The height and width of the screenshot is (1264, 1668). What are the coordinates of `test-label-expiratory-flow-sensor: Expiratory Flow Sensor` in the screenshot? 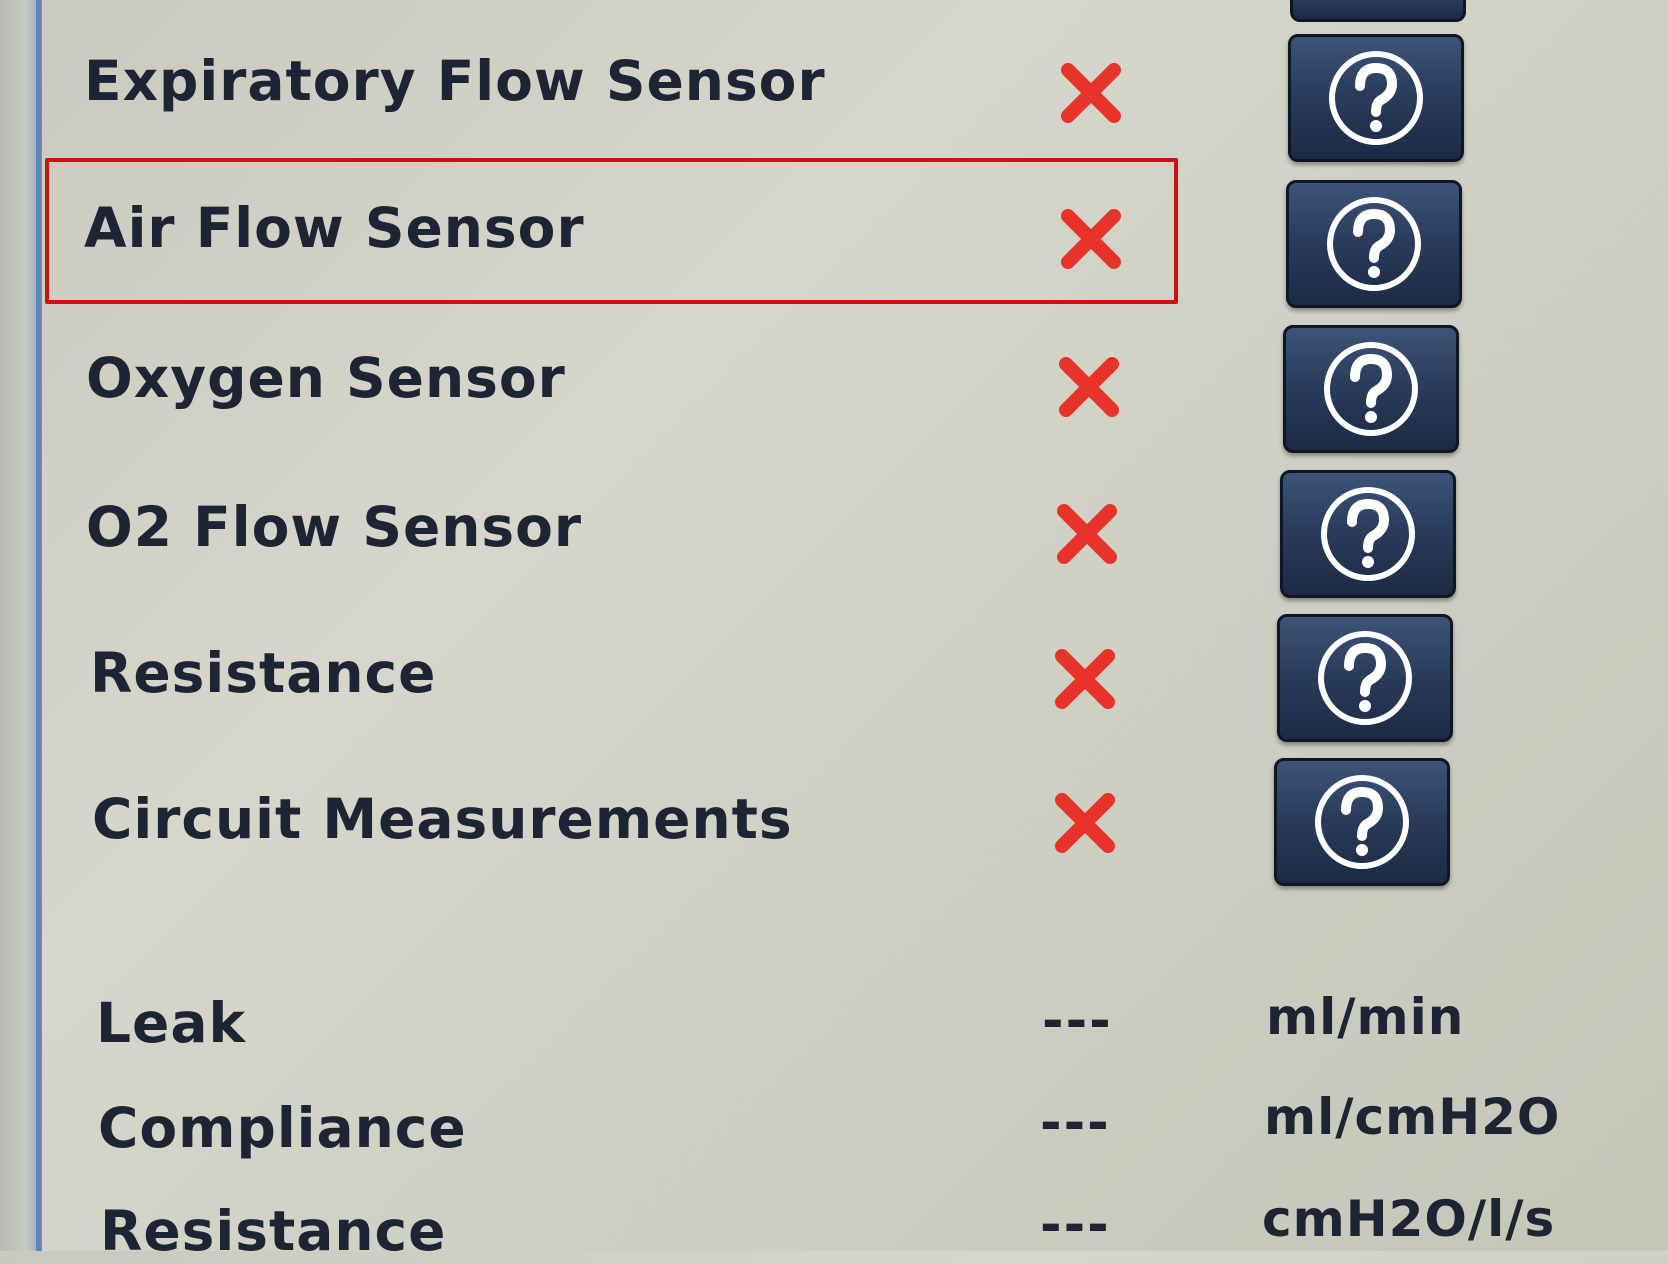 It's located at (455, 81).